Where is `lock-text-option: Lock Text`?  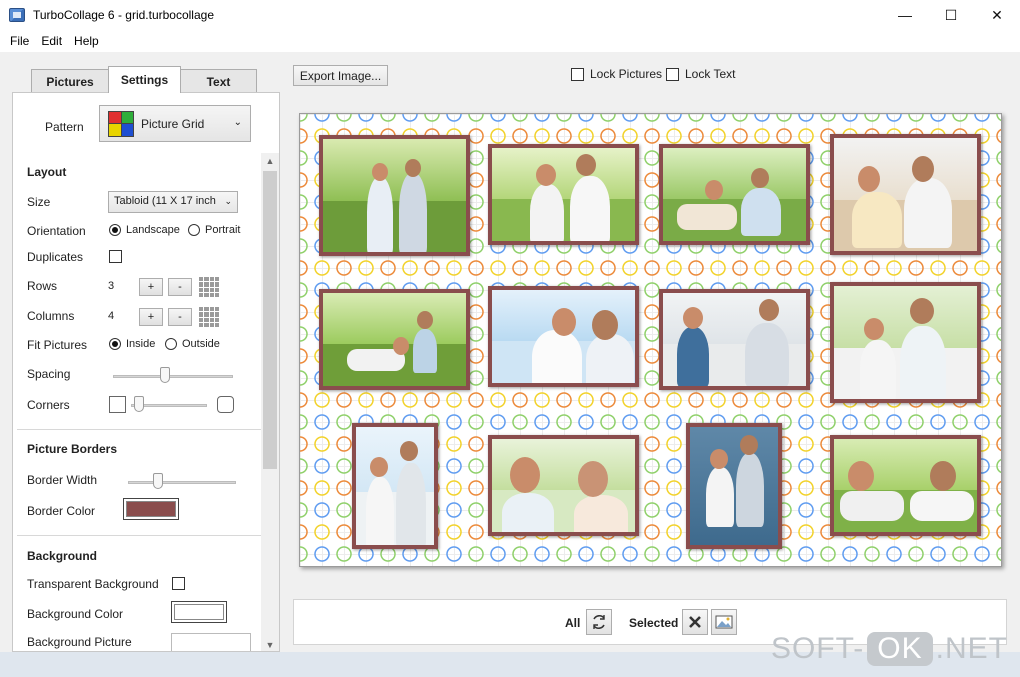
lock-text-option: Lock Text is located at coordinates (700, 74).